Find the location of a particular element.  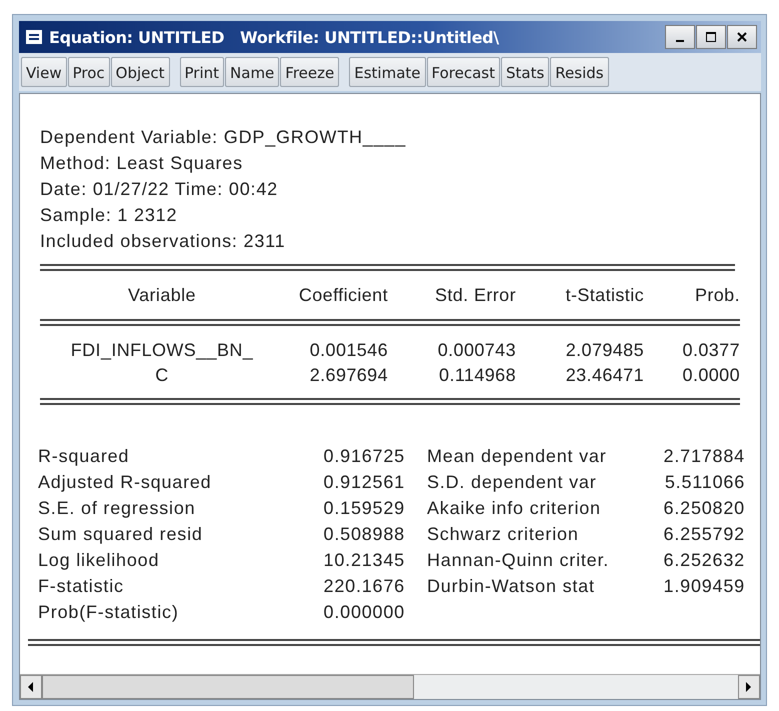

toolbar-button: Name is located at coordinates (252, 72).